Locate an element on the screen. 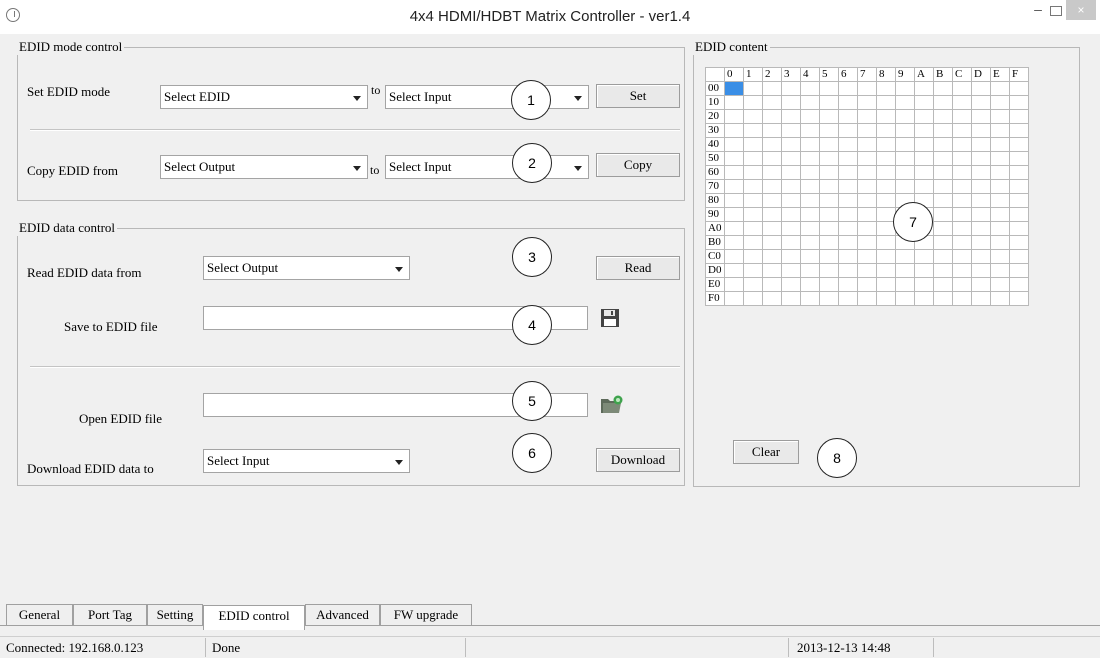  download-button: Download is located at coordinates (638, 460).